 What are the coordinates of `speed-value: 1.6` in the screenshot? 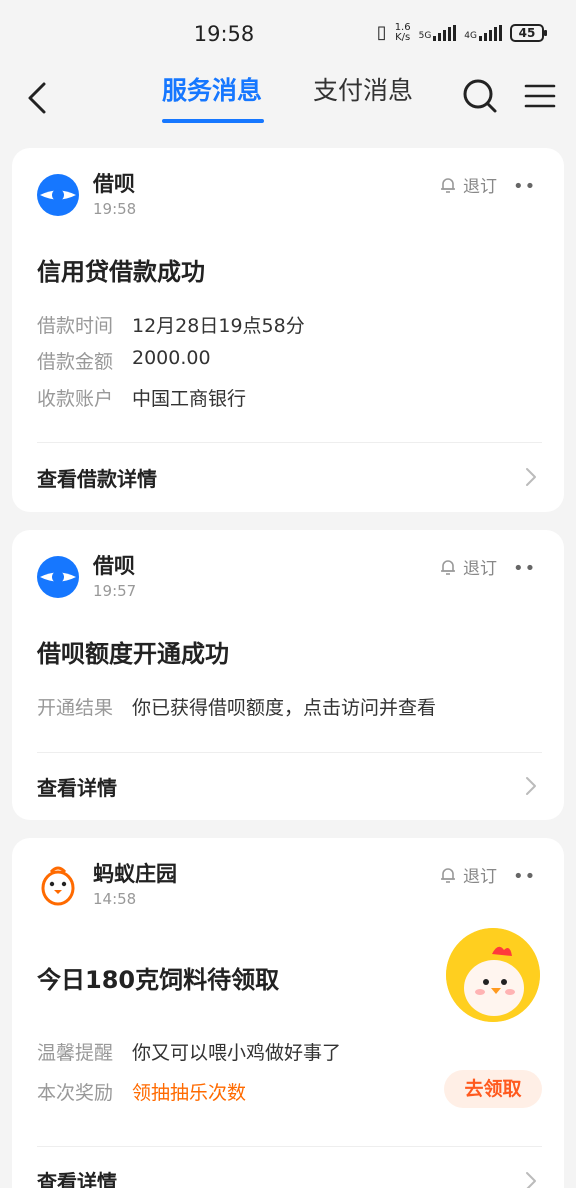 It's located at (402, 27).